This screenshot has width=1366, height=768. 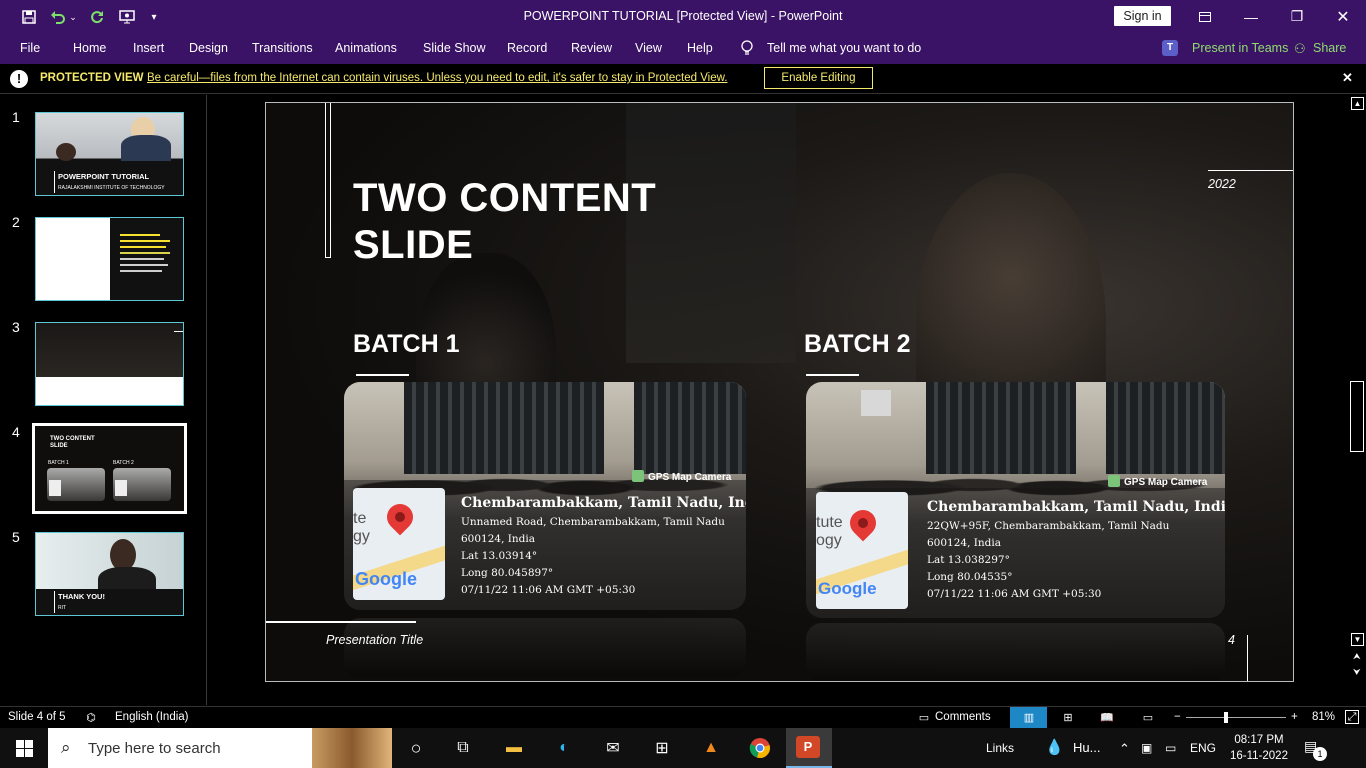 I want to click on slide-title: TWO CONTENT SLIDE, so click(x=543, y=222).